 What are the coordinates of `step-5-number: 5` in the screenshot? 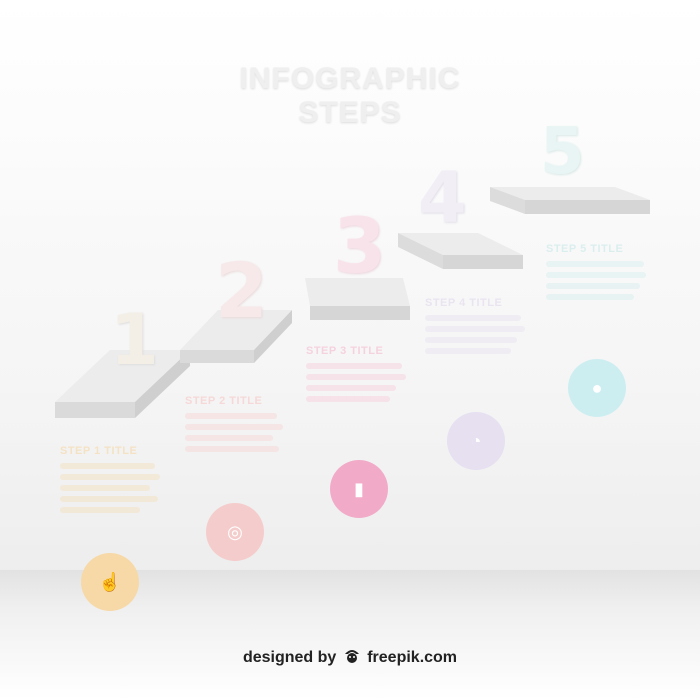 It's located at (562, 152).